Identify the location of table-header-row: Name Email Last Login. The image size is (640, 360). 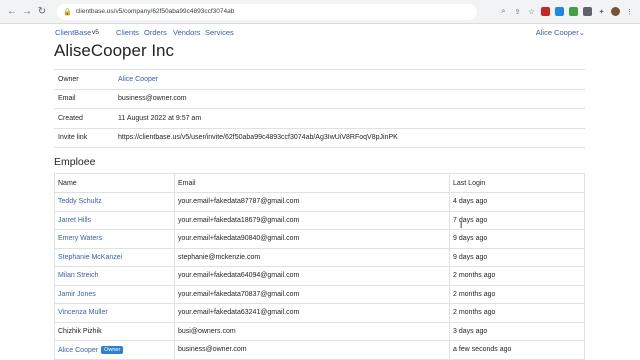
(319, 183).